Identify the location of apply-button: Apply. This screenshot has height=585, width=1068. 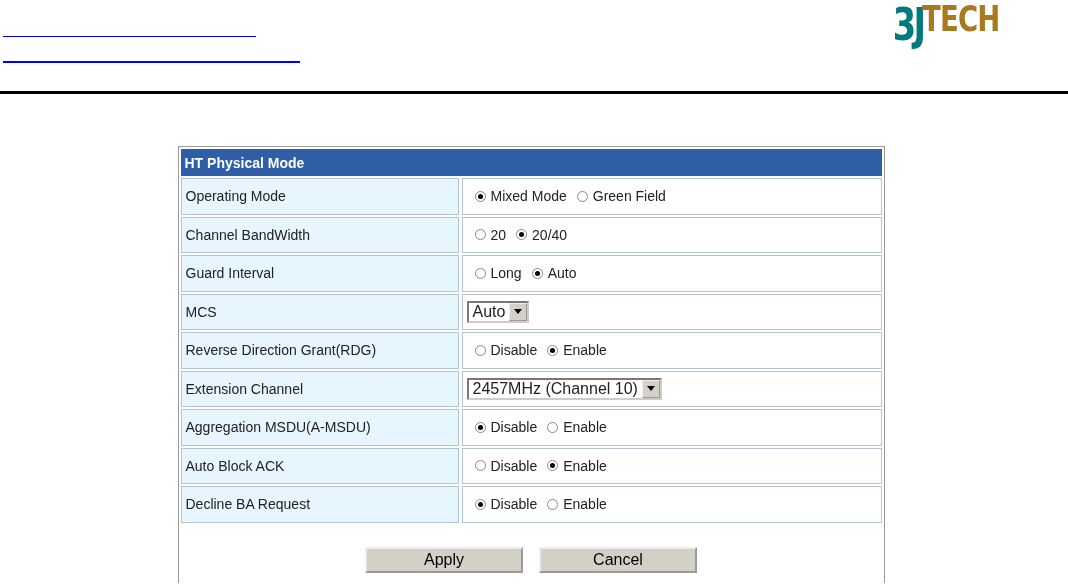
(444, 559).